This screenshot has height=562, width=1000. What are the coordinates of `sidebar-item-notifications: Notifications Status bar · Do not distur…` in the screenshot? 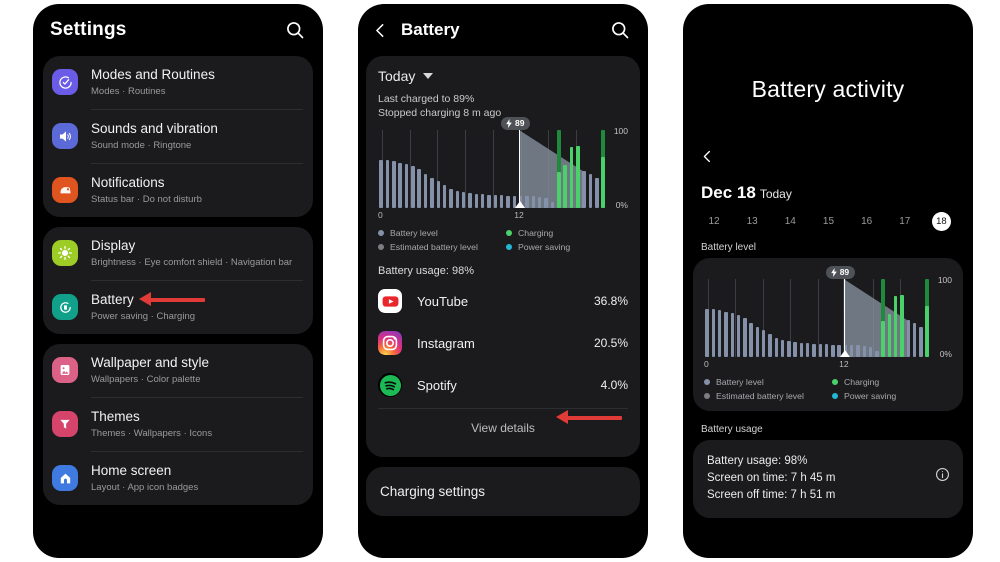 It's located at (178, 190).